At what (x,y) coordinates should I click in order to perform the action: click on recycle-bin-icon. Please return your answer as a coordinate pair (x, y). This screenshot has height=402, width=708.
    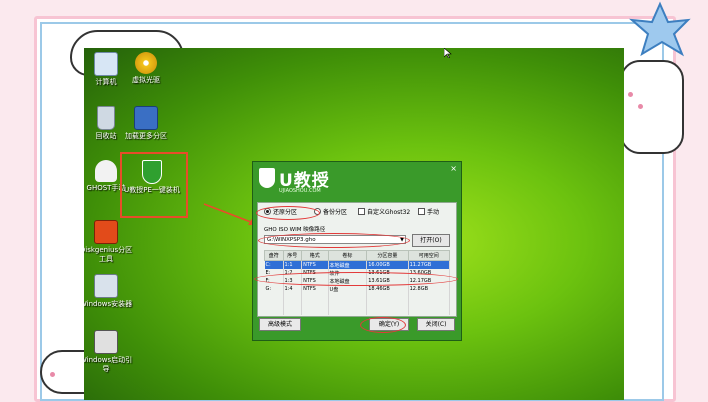
    Looking at the image, I should click on (106, 118).